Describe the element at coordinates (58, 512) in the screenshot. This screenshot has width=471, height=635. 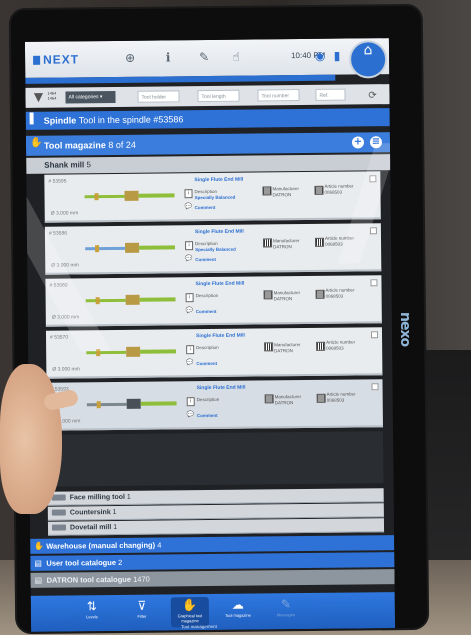
I see `countersink-icon` at that location.